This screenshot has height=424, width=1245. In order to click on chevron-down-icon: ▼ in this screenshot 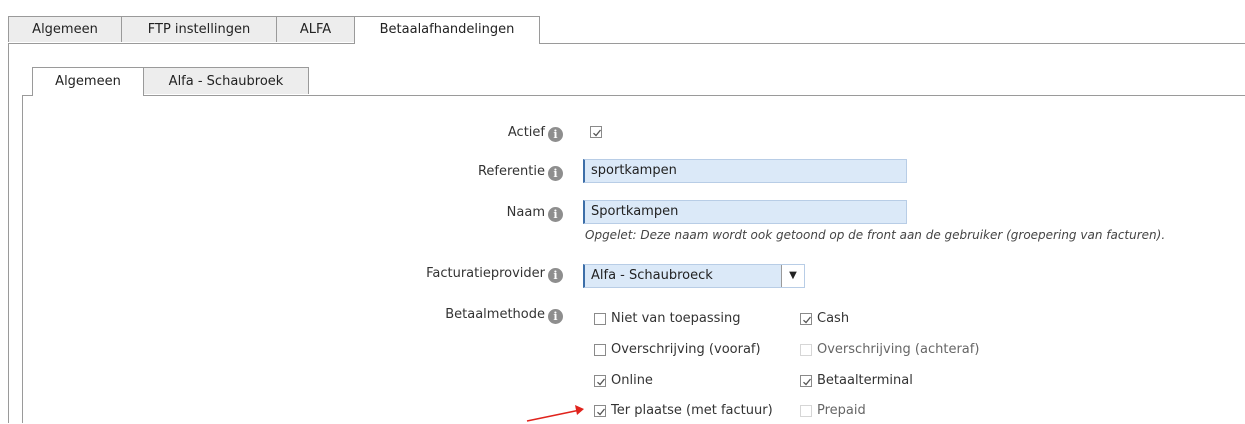, I will do `click(792, 276)`.